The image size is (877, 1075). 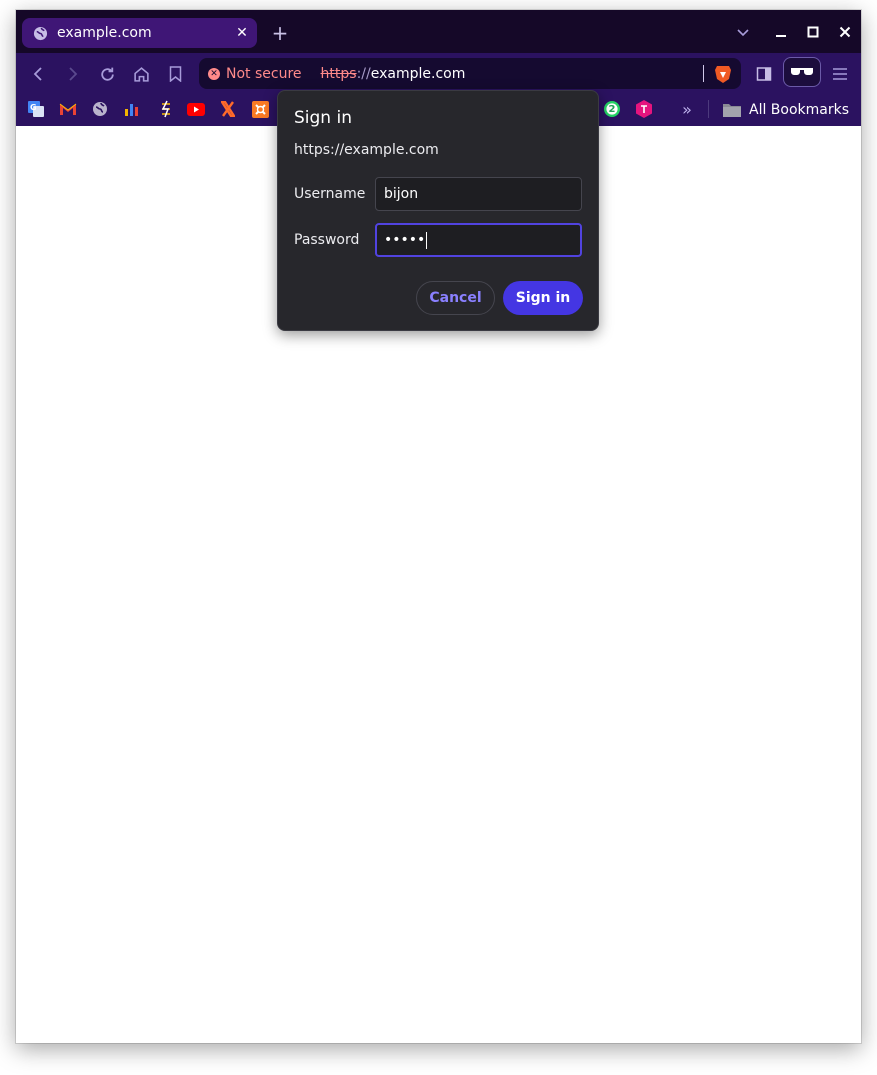 I want to click on xampp-icon, so click(x=260, y=109).